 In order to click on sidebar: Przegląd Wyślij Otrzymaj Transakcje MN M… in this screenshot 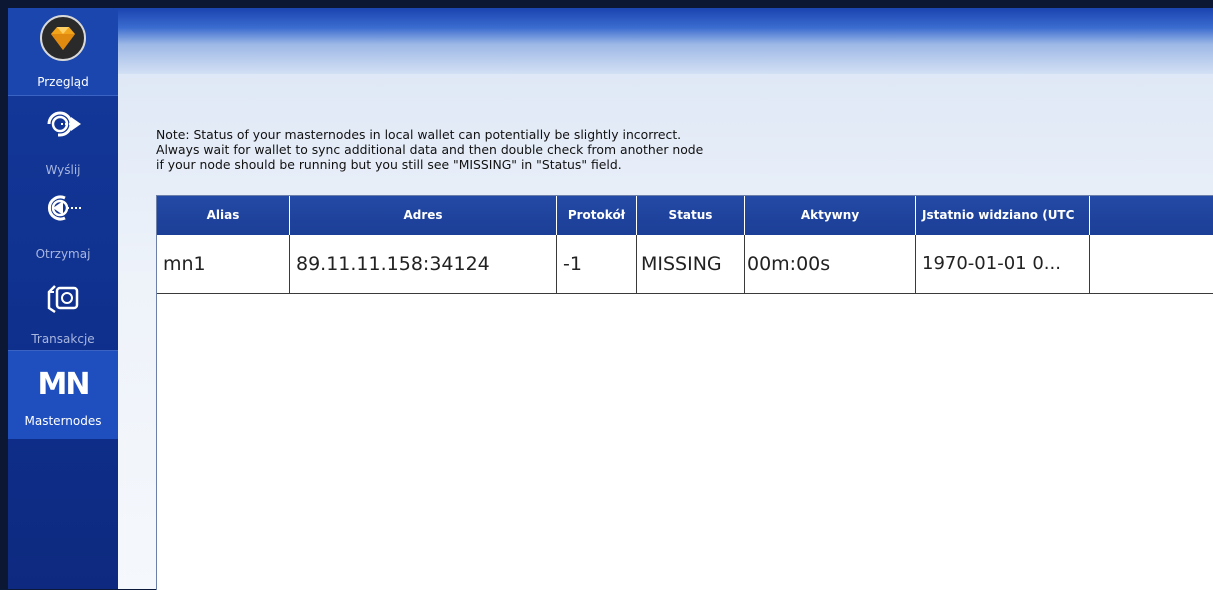, I will do `click(63, 298)`.